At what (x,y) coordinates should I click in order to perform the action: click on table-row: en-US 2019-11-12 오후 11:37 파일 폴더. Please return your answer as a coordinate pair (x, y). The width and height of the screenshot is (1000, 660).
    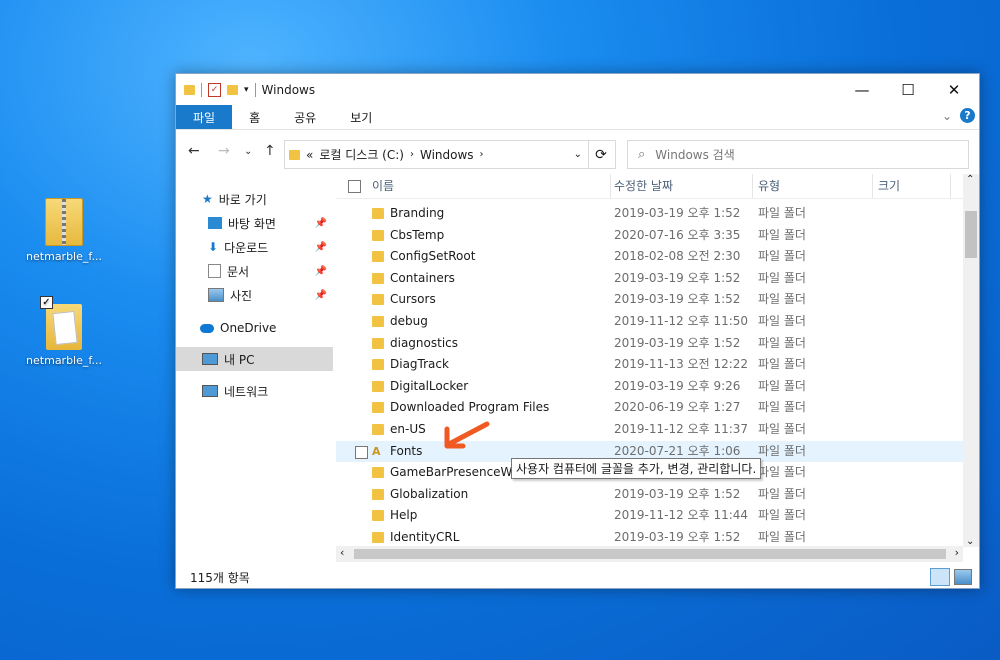
    Looking at the image, I should click on (649, 430).